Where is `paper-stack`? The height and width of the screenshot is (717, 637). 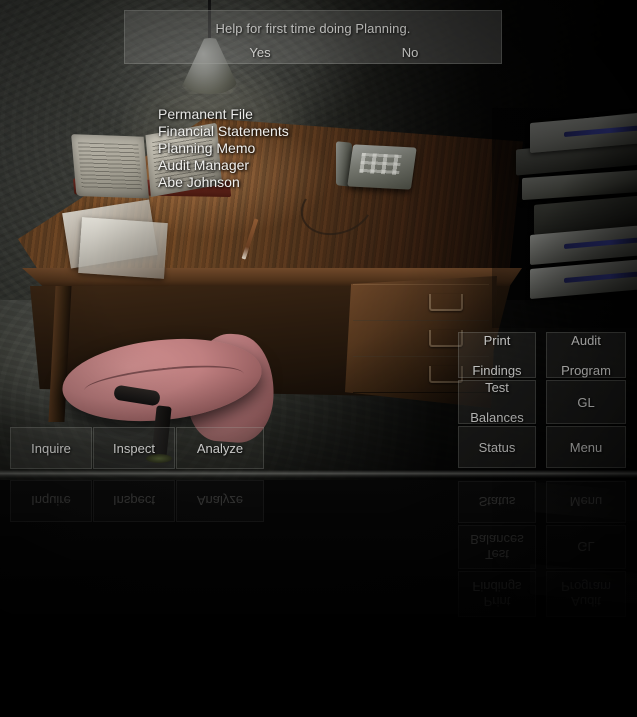 paper-stack is located at coordinates (119, 239).